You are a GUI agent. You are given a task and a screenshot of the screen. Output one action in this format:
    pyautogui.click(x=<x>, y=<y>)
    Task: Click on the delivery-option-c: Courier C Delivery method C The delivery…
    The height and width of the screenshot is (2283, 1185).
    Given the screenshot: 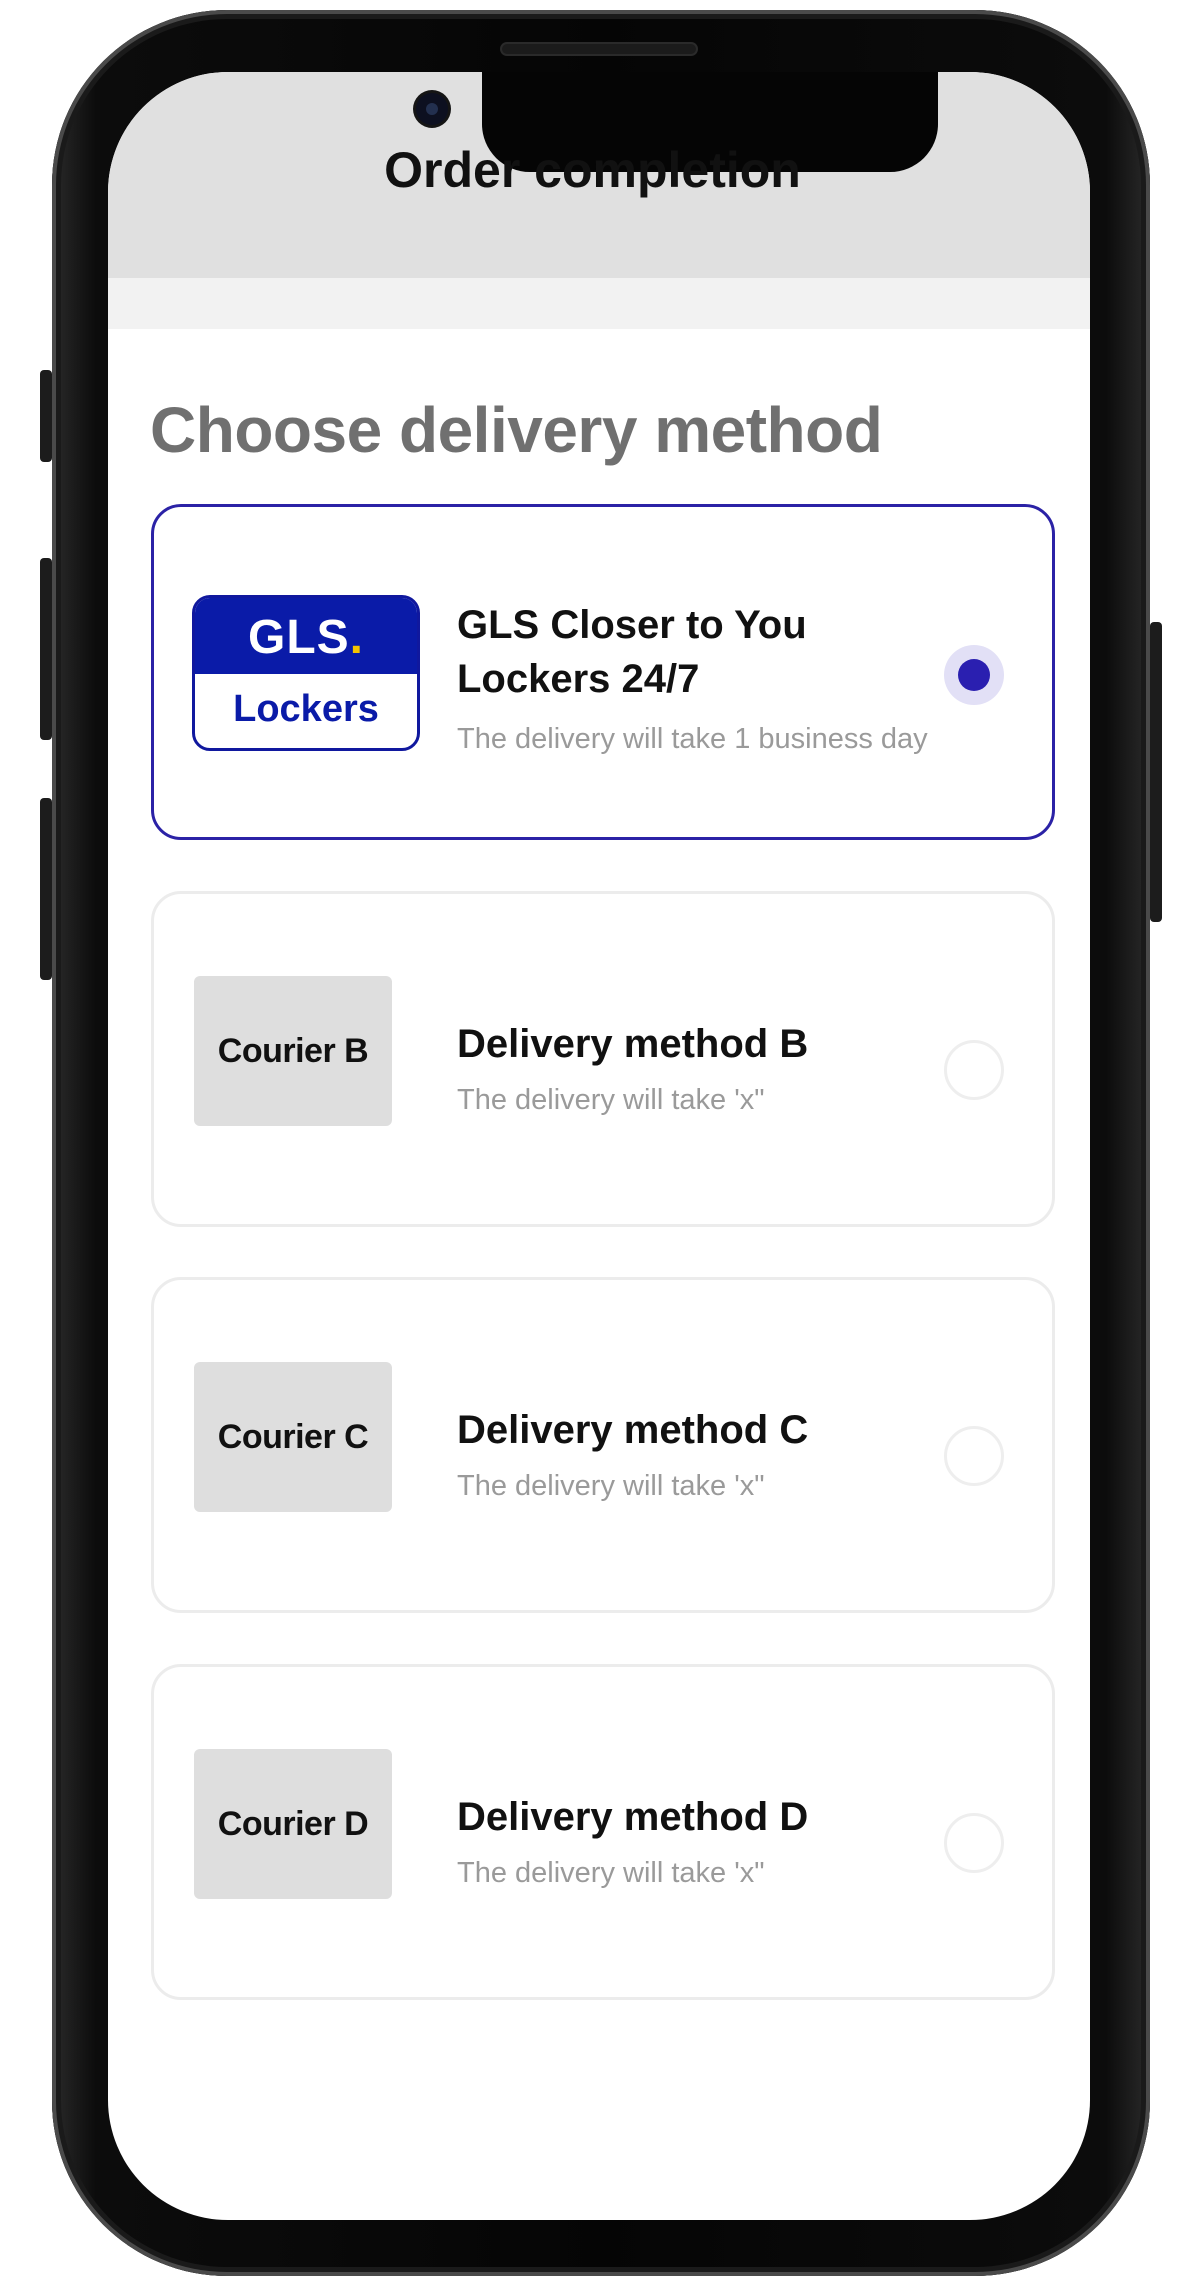 What is the action you would take?
    pyautogui.click(x=603, y=1445)
    